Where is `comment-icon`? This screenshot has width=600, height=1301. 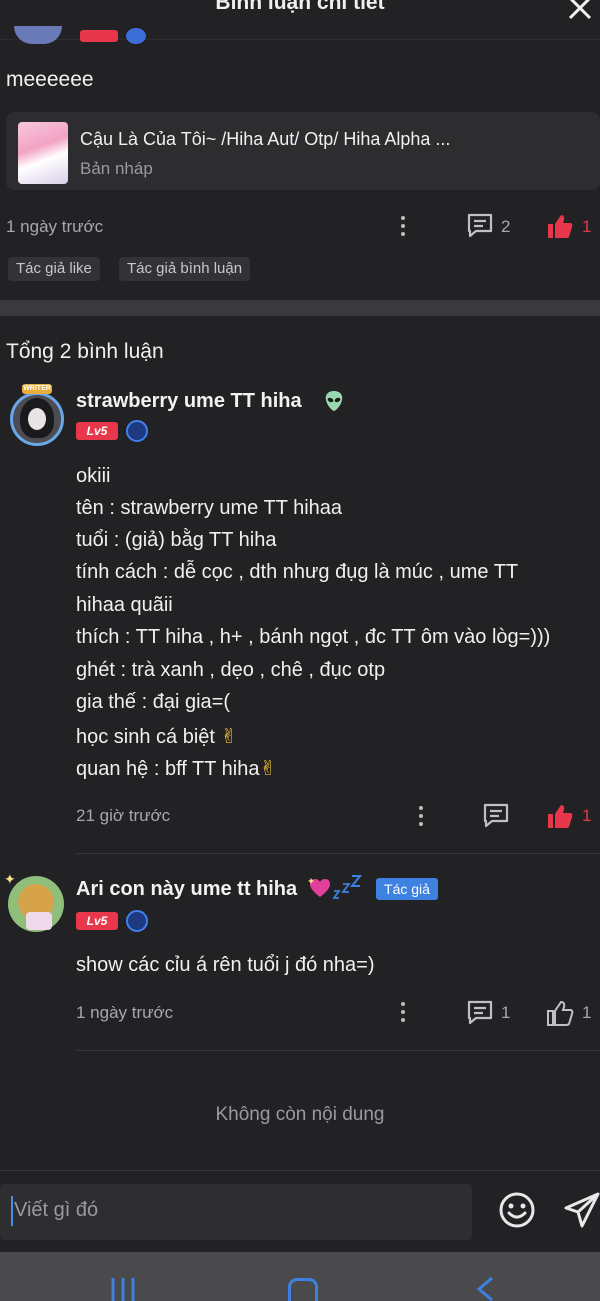
comment-icon is located at coordinates (480, 225).